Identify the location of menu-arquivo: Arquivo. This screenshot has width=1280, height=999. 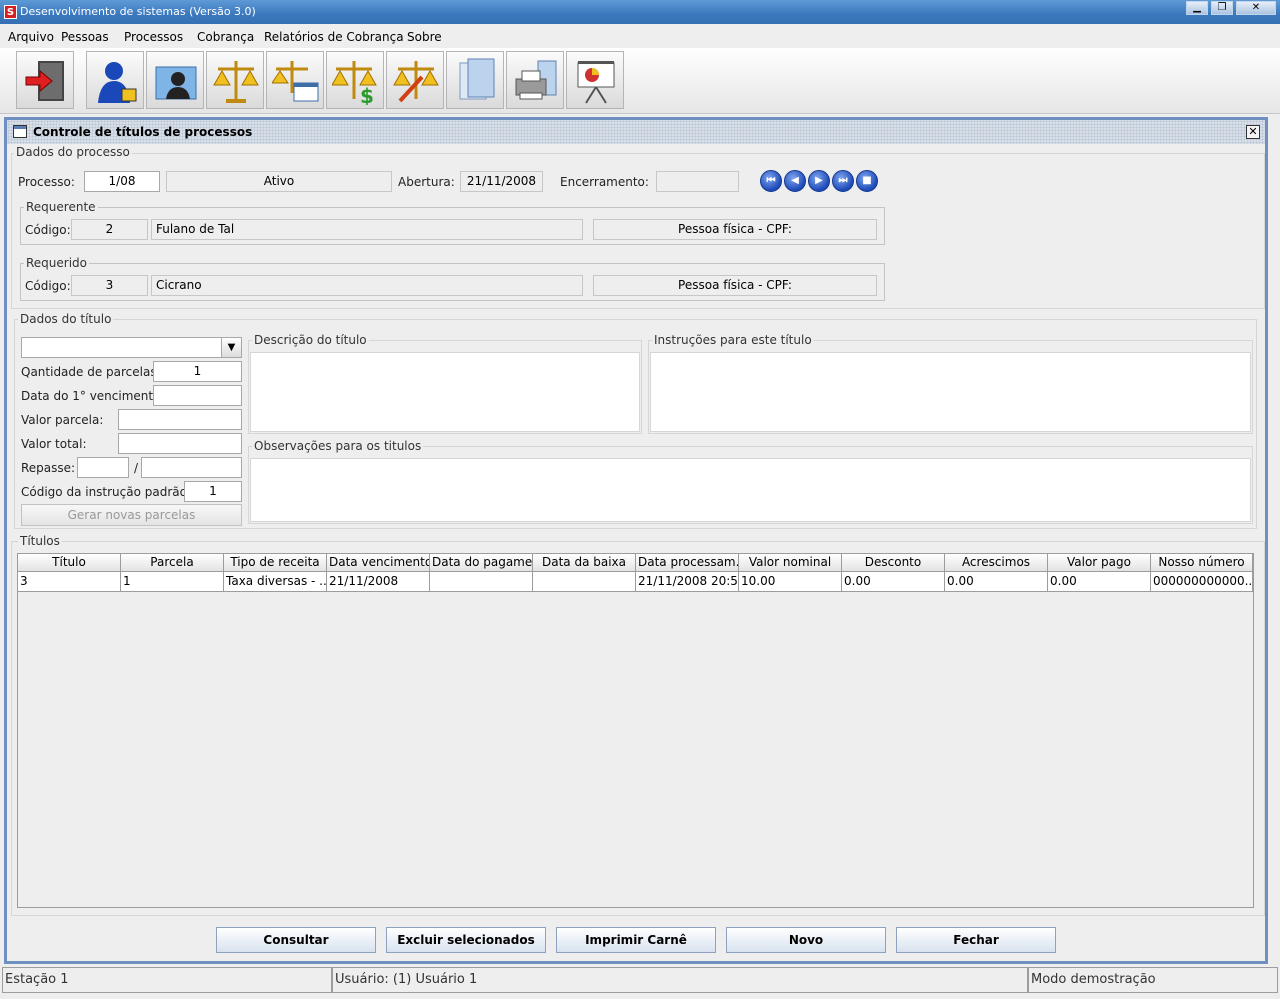
(31, 37).